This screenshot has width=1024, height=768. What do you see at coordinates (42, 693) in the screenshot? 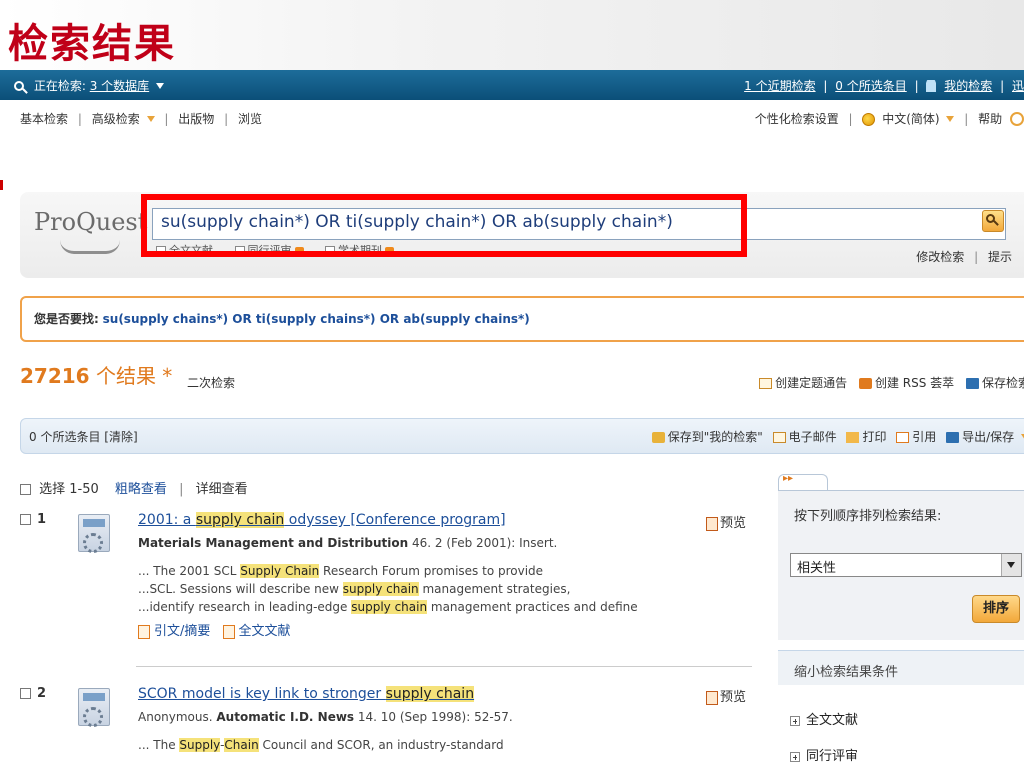
I see `result-number: 2` at bounding box center [42, 693].